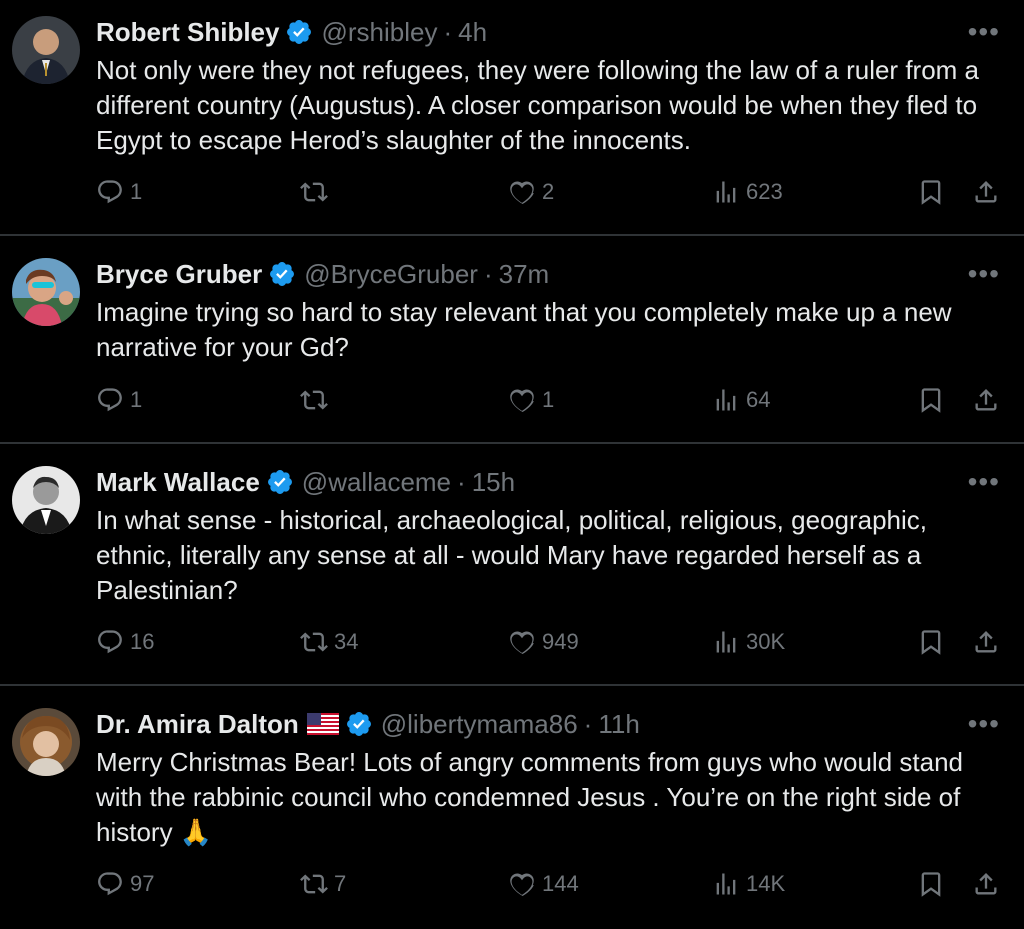 The width and height of the screenshot is (1024, 929). Describe the element at coordinates (376, 482) in the screenshot. I see `author-handle: @wallaceme` at that location.